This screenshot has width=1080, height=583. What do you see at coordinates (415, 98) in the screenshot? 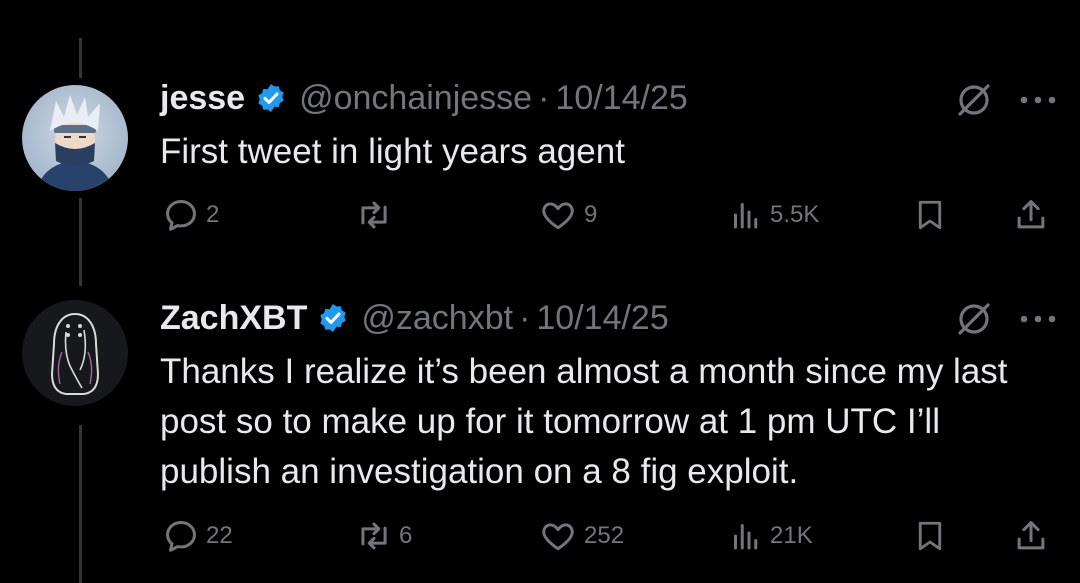
I see `handle: @onchainjesse` at bounding box center [415, 98].